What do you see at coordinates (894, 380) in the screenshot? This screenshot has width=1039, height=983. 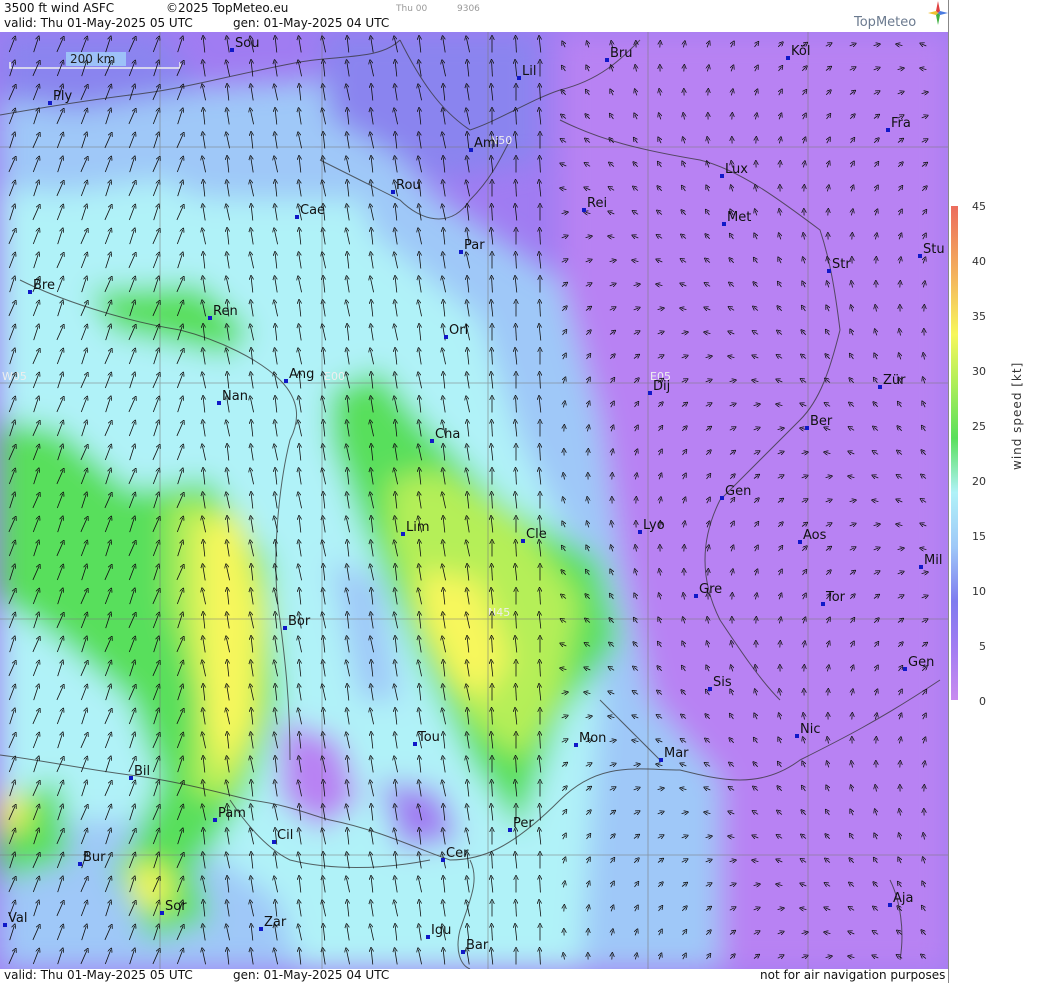 I see `city-label: Zür` at bounding box center [894, 380].